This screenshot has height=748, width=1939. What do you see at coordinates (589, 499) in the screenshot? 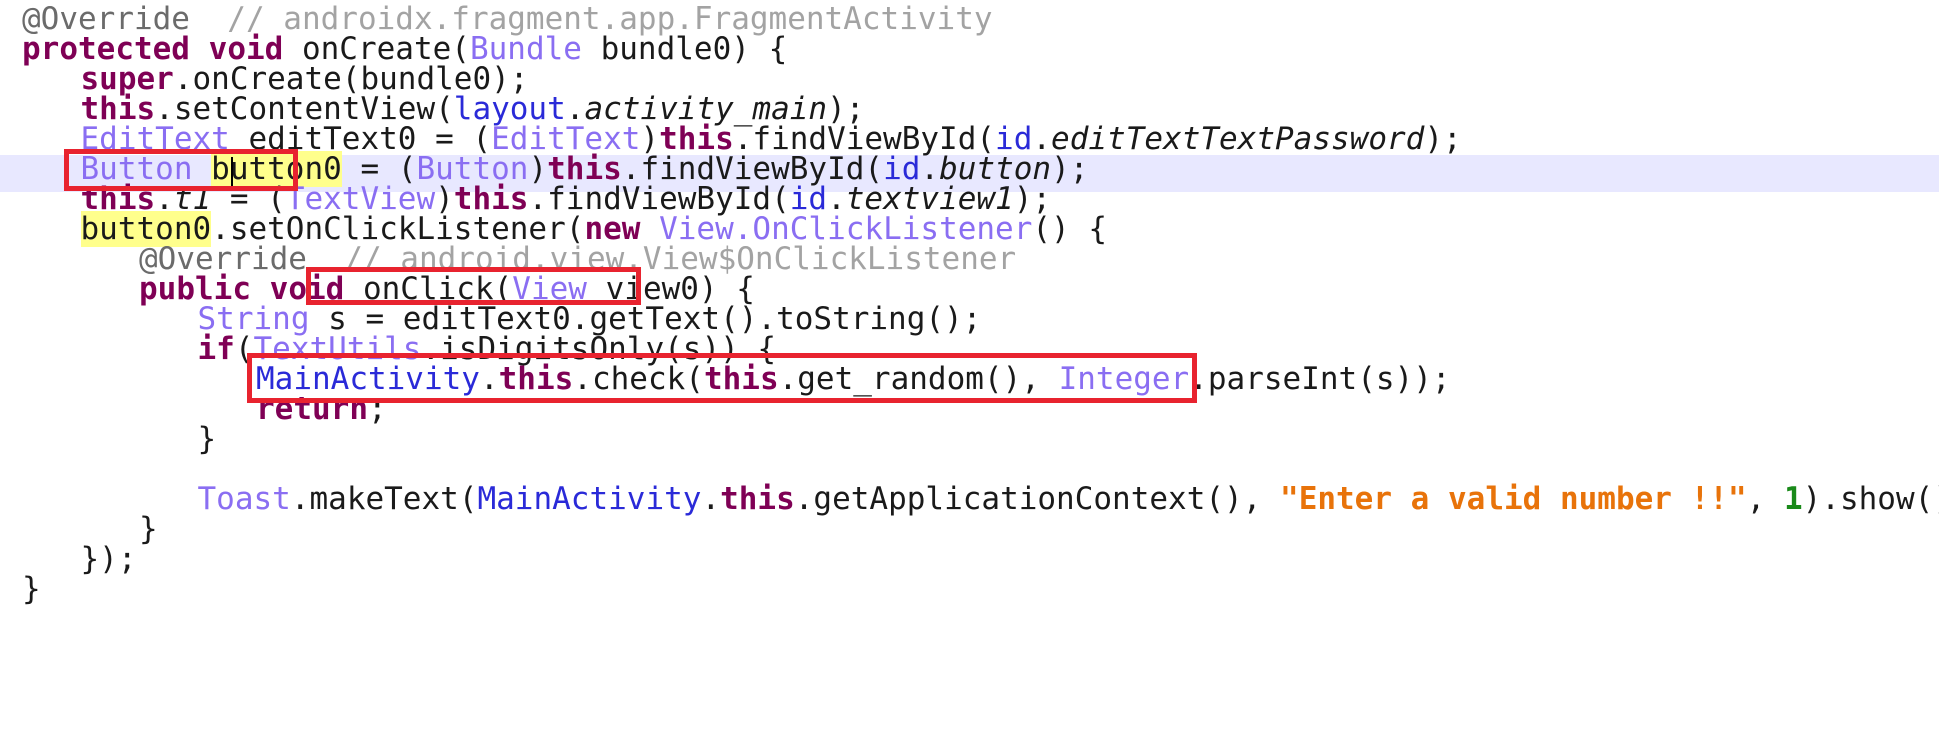
I see `code-token: MainActivity` at bounding box center [589, 499].